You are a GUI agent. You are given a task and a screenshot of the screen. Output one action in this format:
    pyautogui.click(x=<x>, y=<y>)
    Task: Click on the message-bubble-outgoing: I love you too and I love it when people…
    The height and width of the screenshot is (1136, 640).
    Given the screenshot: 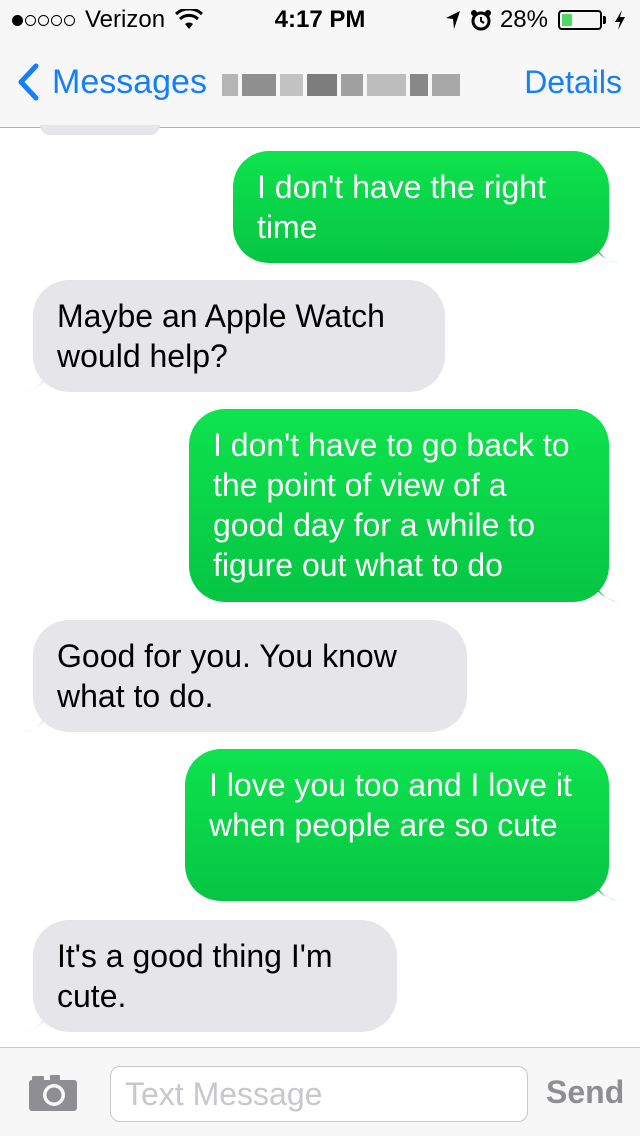 What is the action you would take?
    pyautogui.click(x=402, y=825)
    